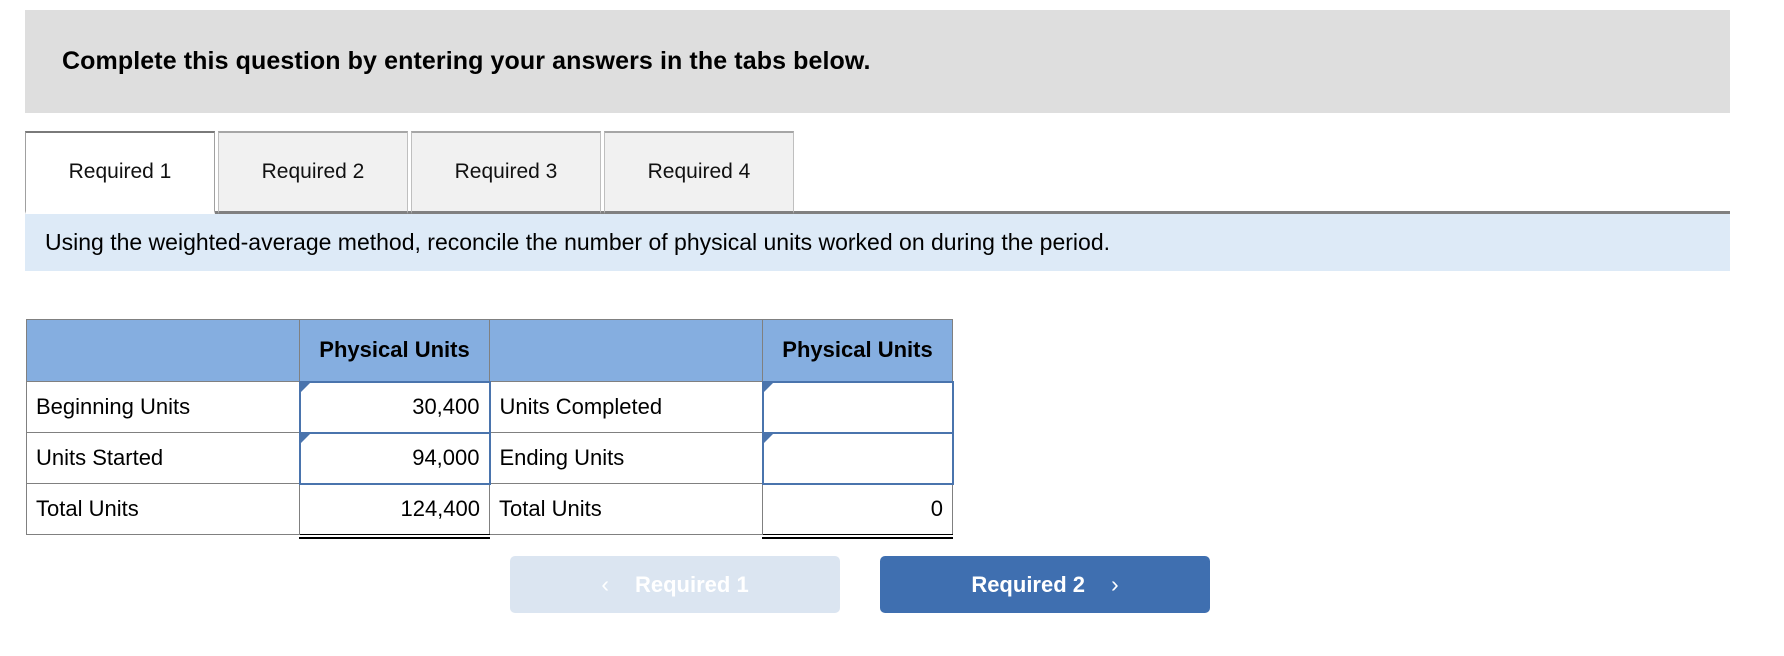 This screenshot has height=656, width=1784. Describe the element at coordinates (857, 350) in the screenshot. I see `header-right-physical-units: Physical Units` at that location.